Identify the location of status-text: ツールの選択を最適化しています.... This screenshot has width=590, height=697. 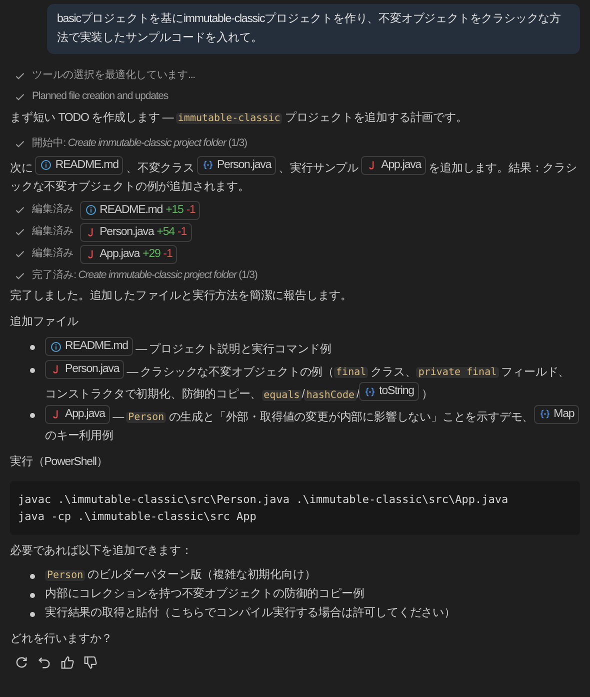
(113, 76).